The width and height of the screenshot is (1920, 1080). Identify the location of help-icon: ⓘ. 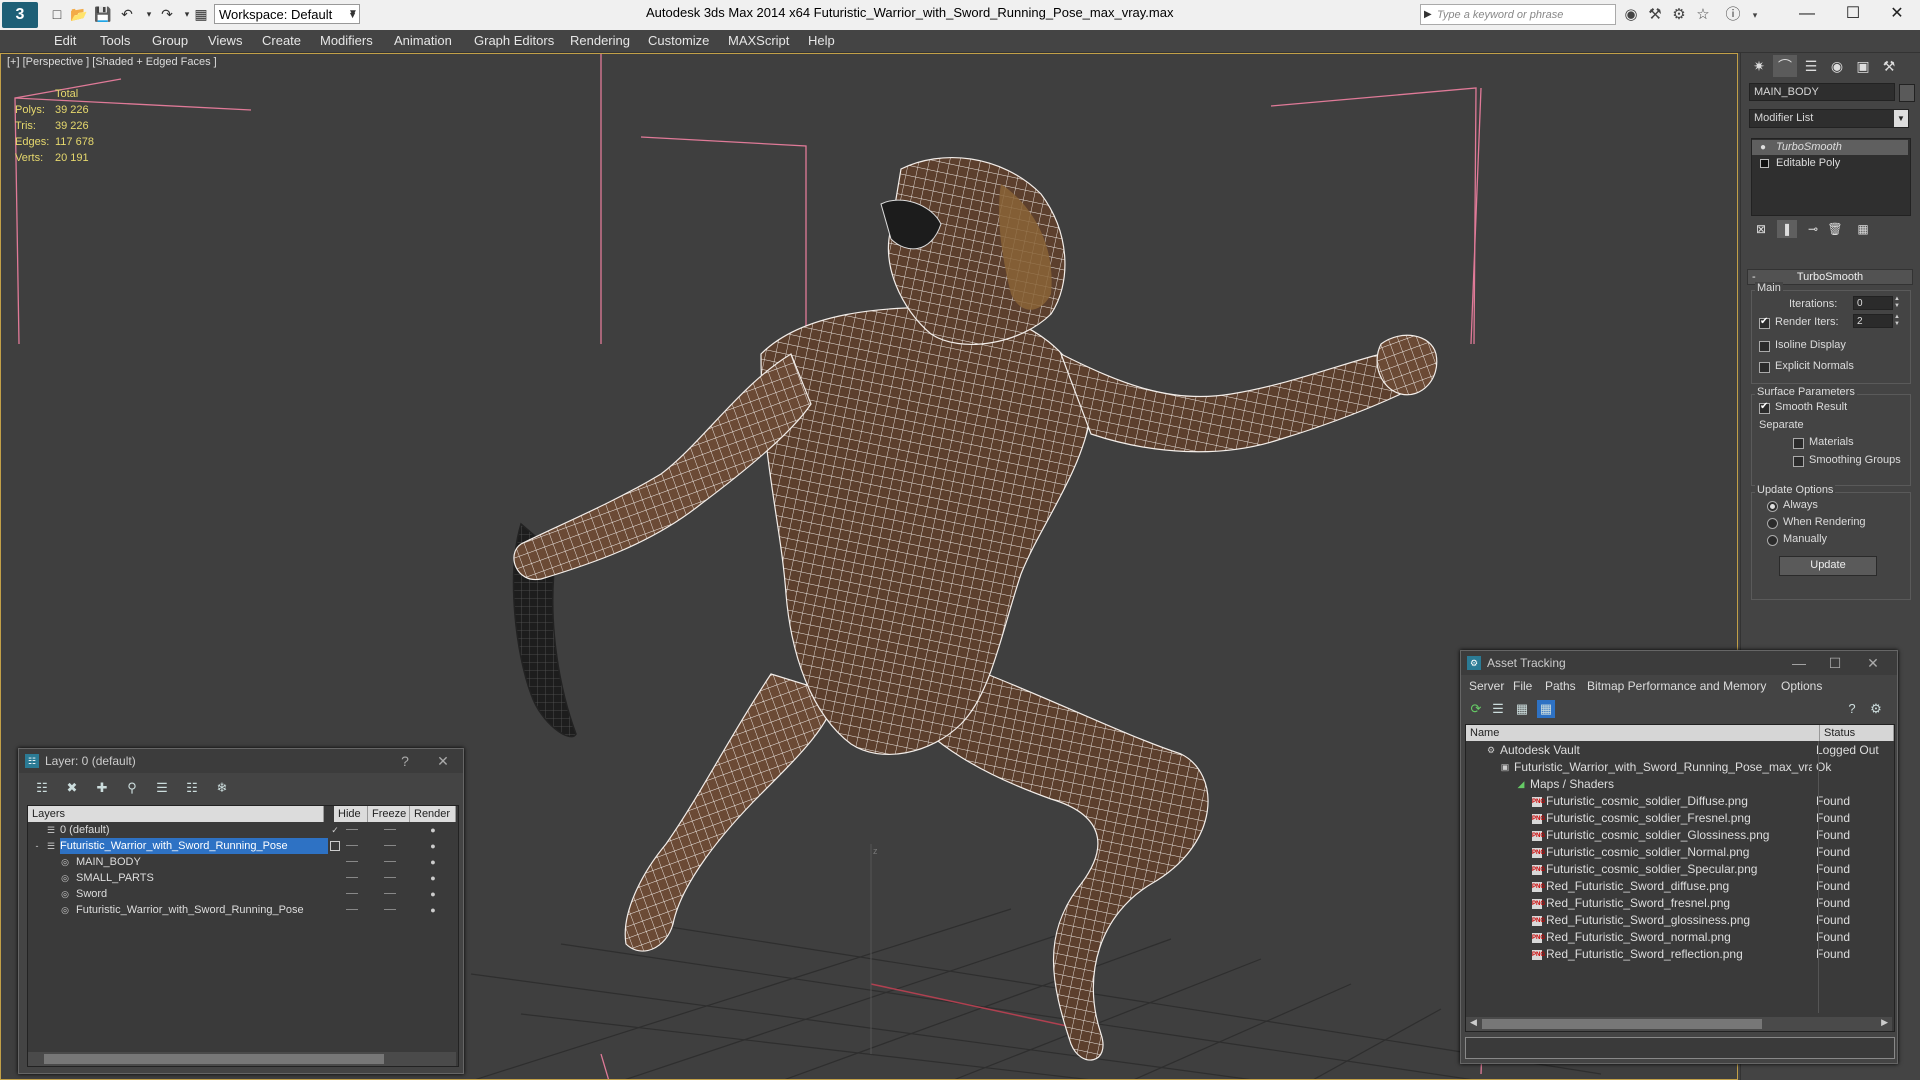
(1733, 15).